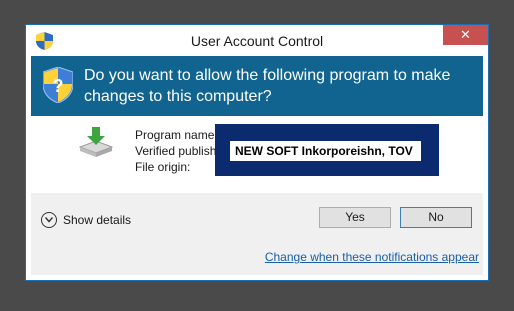 The width and height of the screenshot is (514, 311). I want to click on show-details-label: Show details, so click(97, 220).